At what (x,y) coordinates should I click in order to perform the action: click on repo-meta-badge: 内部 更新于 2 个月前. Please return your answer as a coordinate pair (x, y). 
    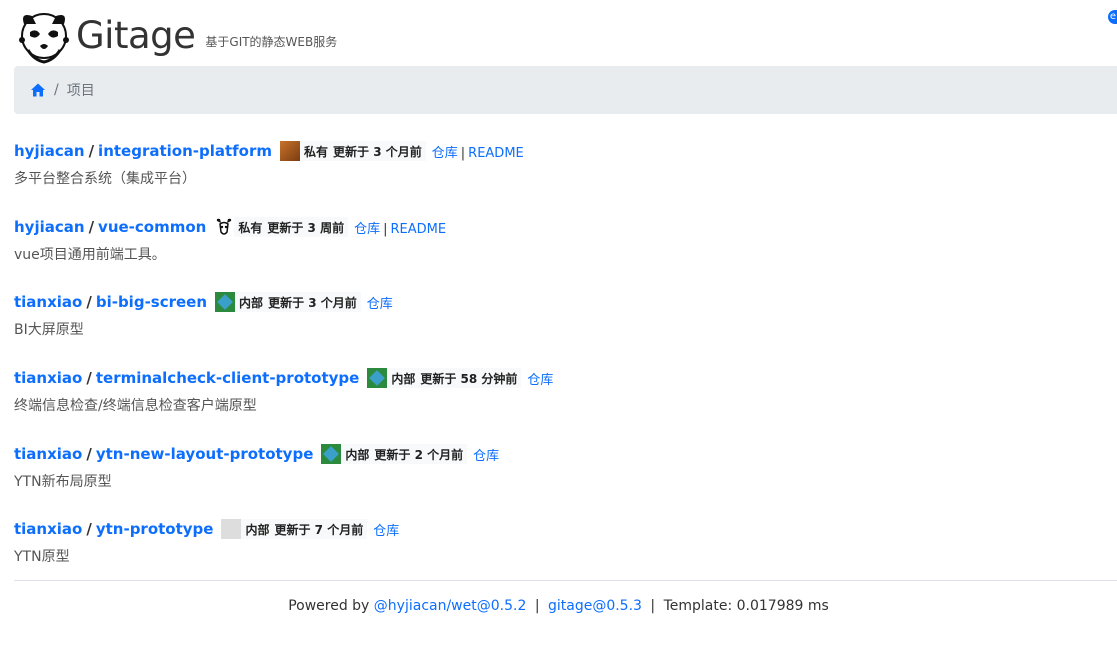
    Looking at the image, I should click on (394, 454).